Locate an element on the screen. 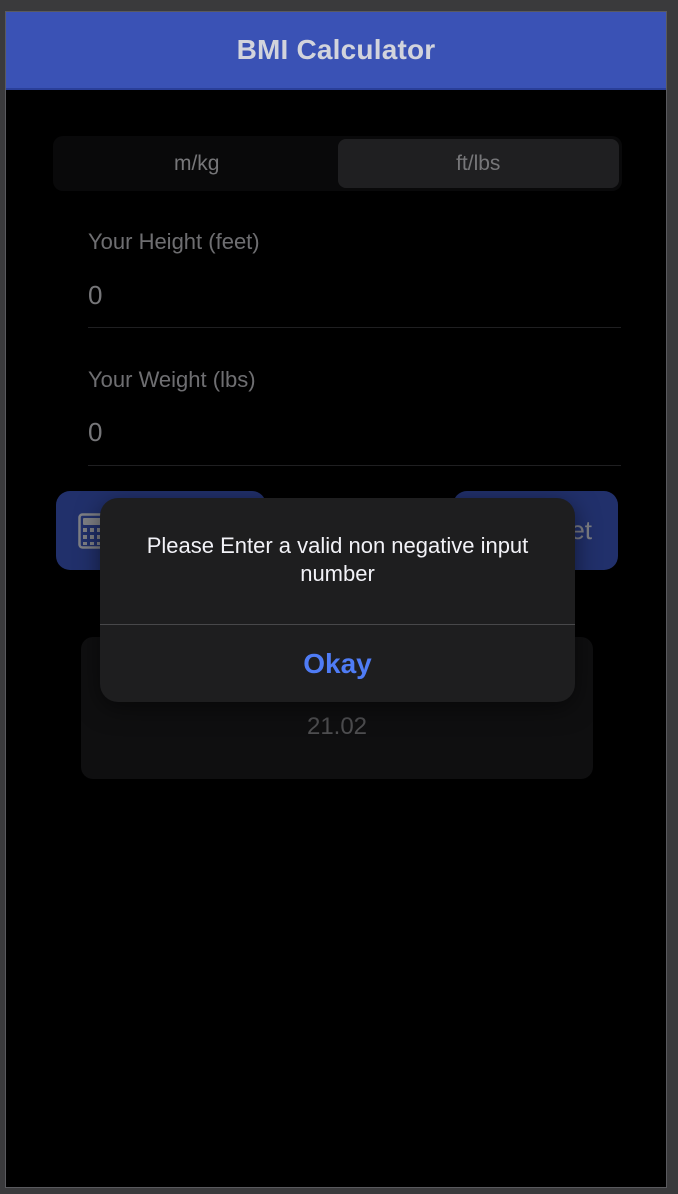 Image resolution: width=678 pixels, height=1194 pixels. app-title: BMI Calculator is located at coordinates (336, 49).